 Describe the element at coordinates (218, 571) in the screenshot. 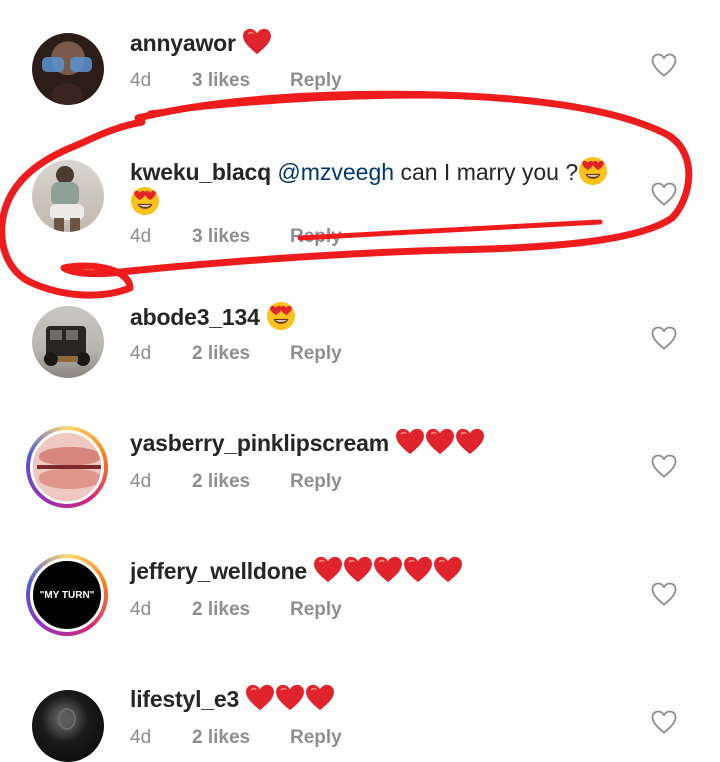

I see `comment-username: jeffery_welldone` at that location.